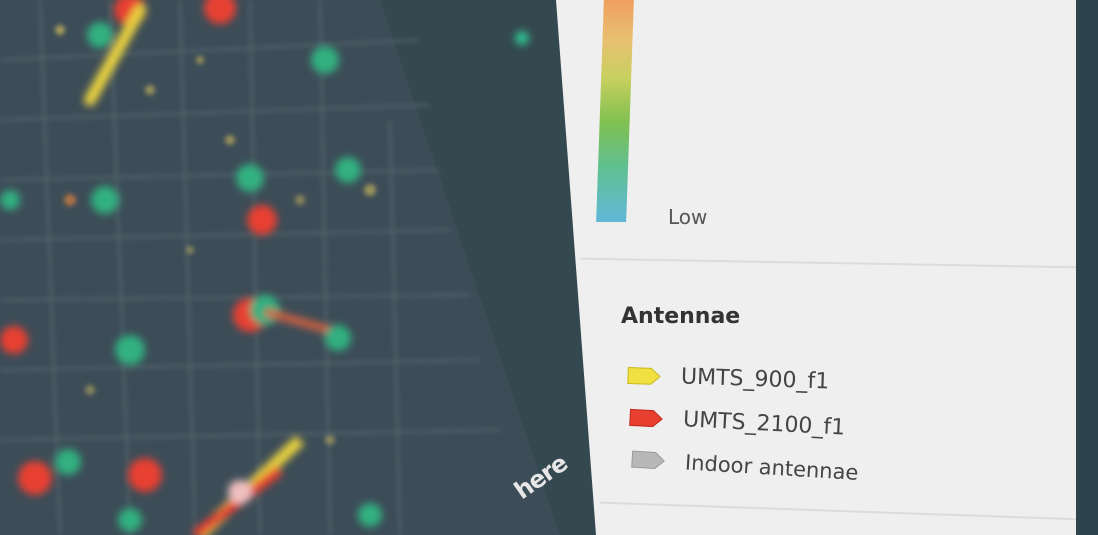 This screenshot has height=535, width=1098. Describe the element at coordinates (646, 417) in the screenshot. I see `red-antenna-icon` at that location.